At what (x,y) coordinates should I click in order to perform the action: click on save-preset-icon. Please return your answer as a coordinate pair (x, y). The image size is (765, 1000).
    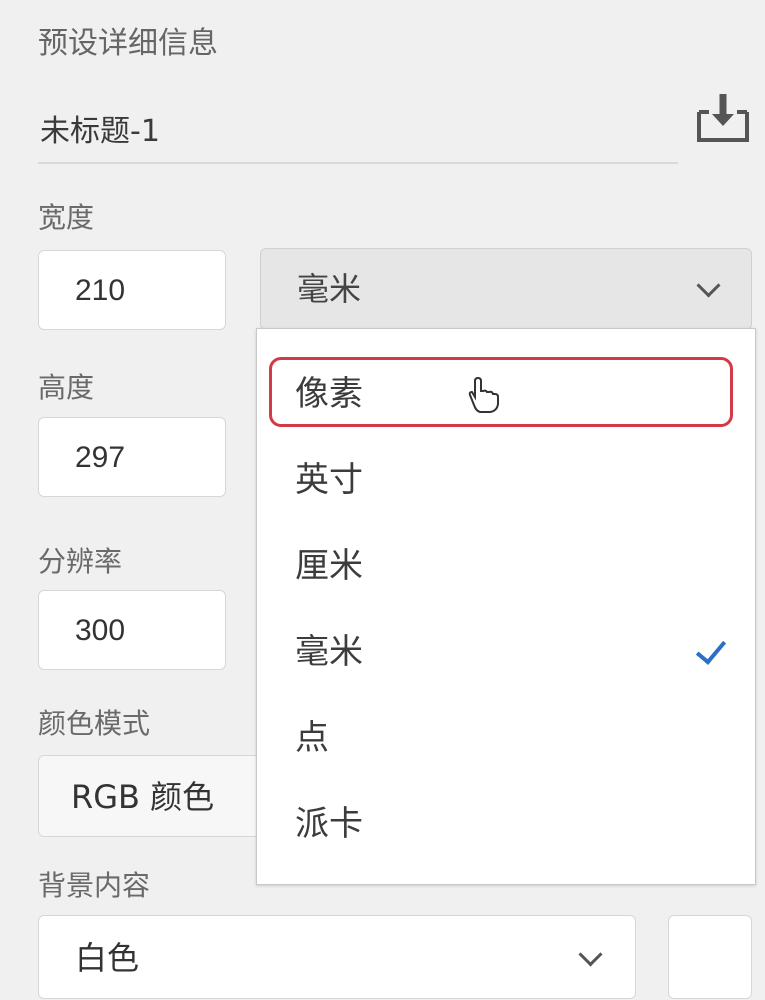
    Looking at the image, I should click on (723, 118).